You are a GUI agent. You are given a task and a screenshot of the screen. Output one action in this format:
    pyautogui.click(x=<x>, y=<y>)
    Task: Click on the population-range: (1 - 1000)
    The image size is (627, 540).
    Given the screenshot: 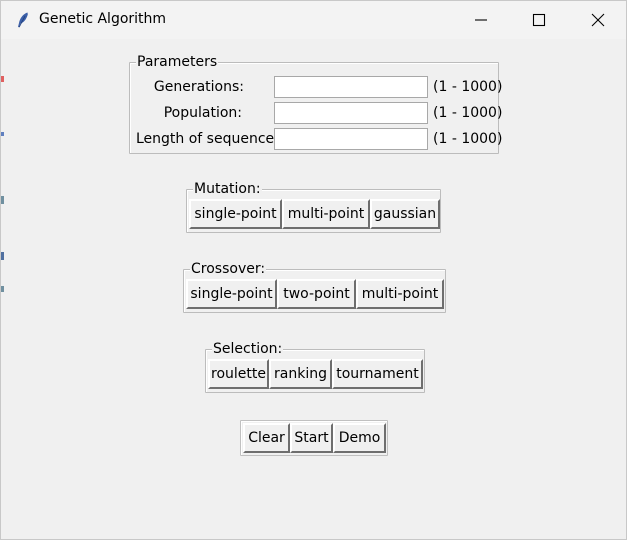 What is the action you would take?
    pyautogui.click(x=468, y=113)
    